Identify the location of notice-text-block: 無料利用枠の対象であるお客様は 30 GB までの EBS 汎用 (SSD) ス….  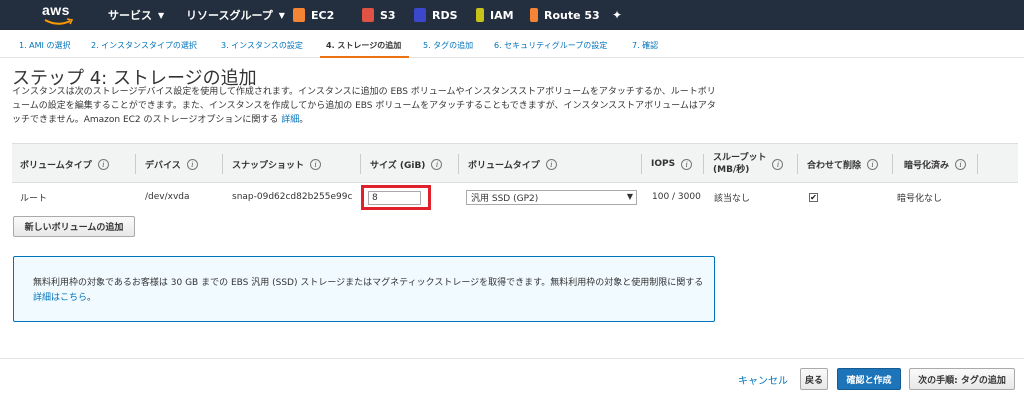
(373, 291).